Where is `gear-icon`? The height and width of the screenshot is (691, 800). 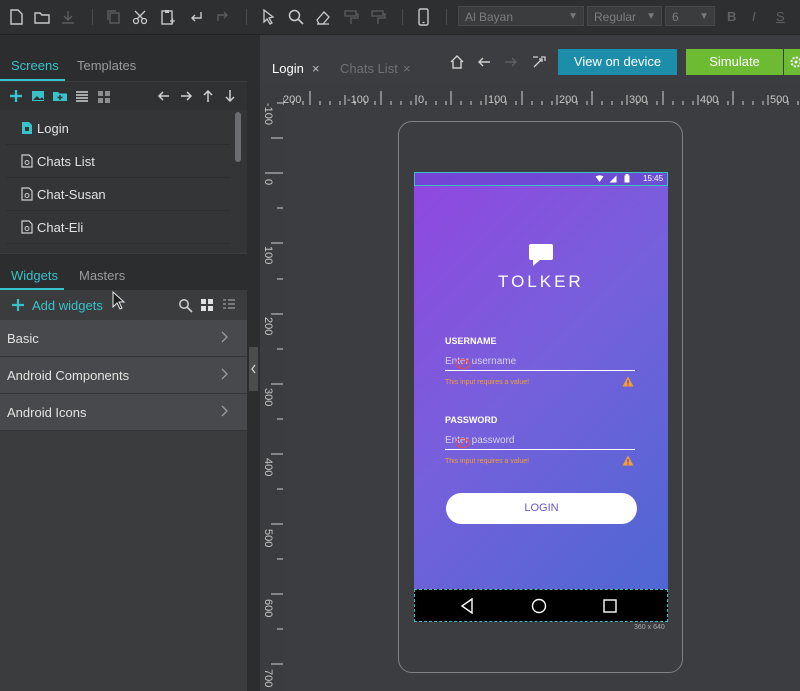
gear-icon is located at coordinates (794, 62).